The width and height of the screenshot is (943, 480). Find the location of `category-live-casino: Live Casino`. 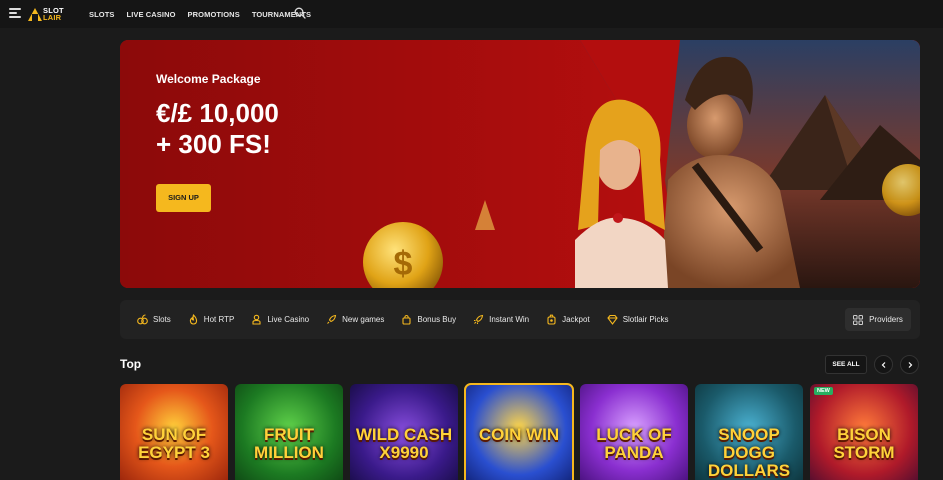

category-live-casino: Live Casino is located at coordinates (280, 319).